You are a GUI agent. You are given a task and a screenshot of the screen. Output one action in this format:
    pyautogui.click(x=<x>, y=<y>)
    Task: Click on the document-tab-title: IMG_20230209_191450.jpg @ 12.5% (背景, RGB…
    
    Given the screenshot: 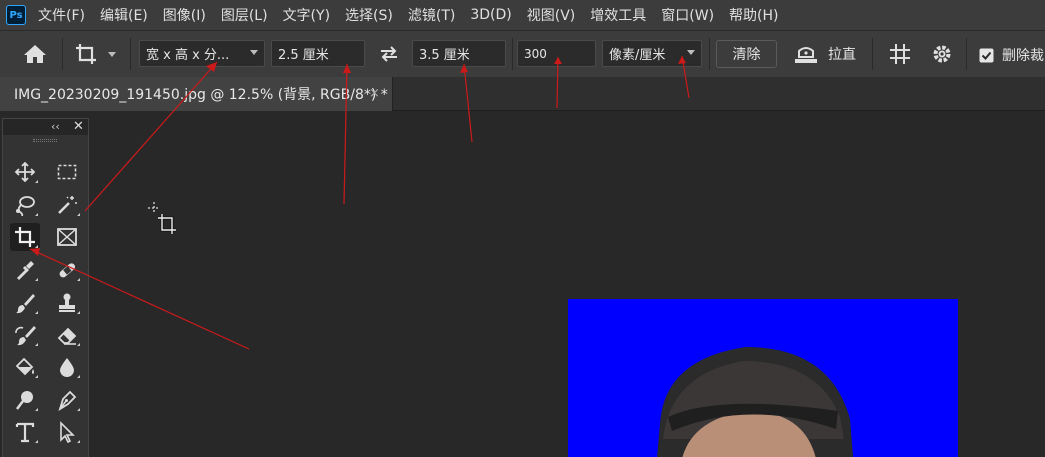 What is the action you would take?
    pyautogui.click(x=201, y=95)
    